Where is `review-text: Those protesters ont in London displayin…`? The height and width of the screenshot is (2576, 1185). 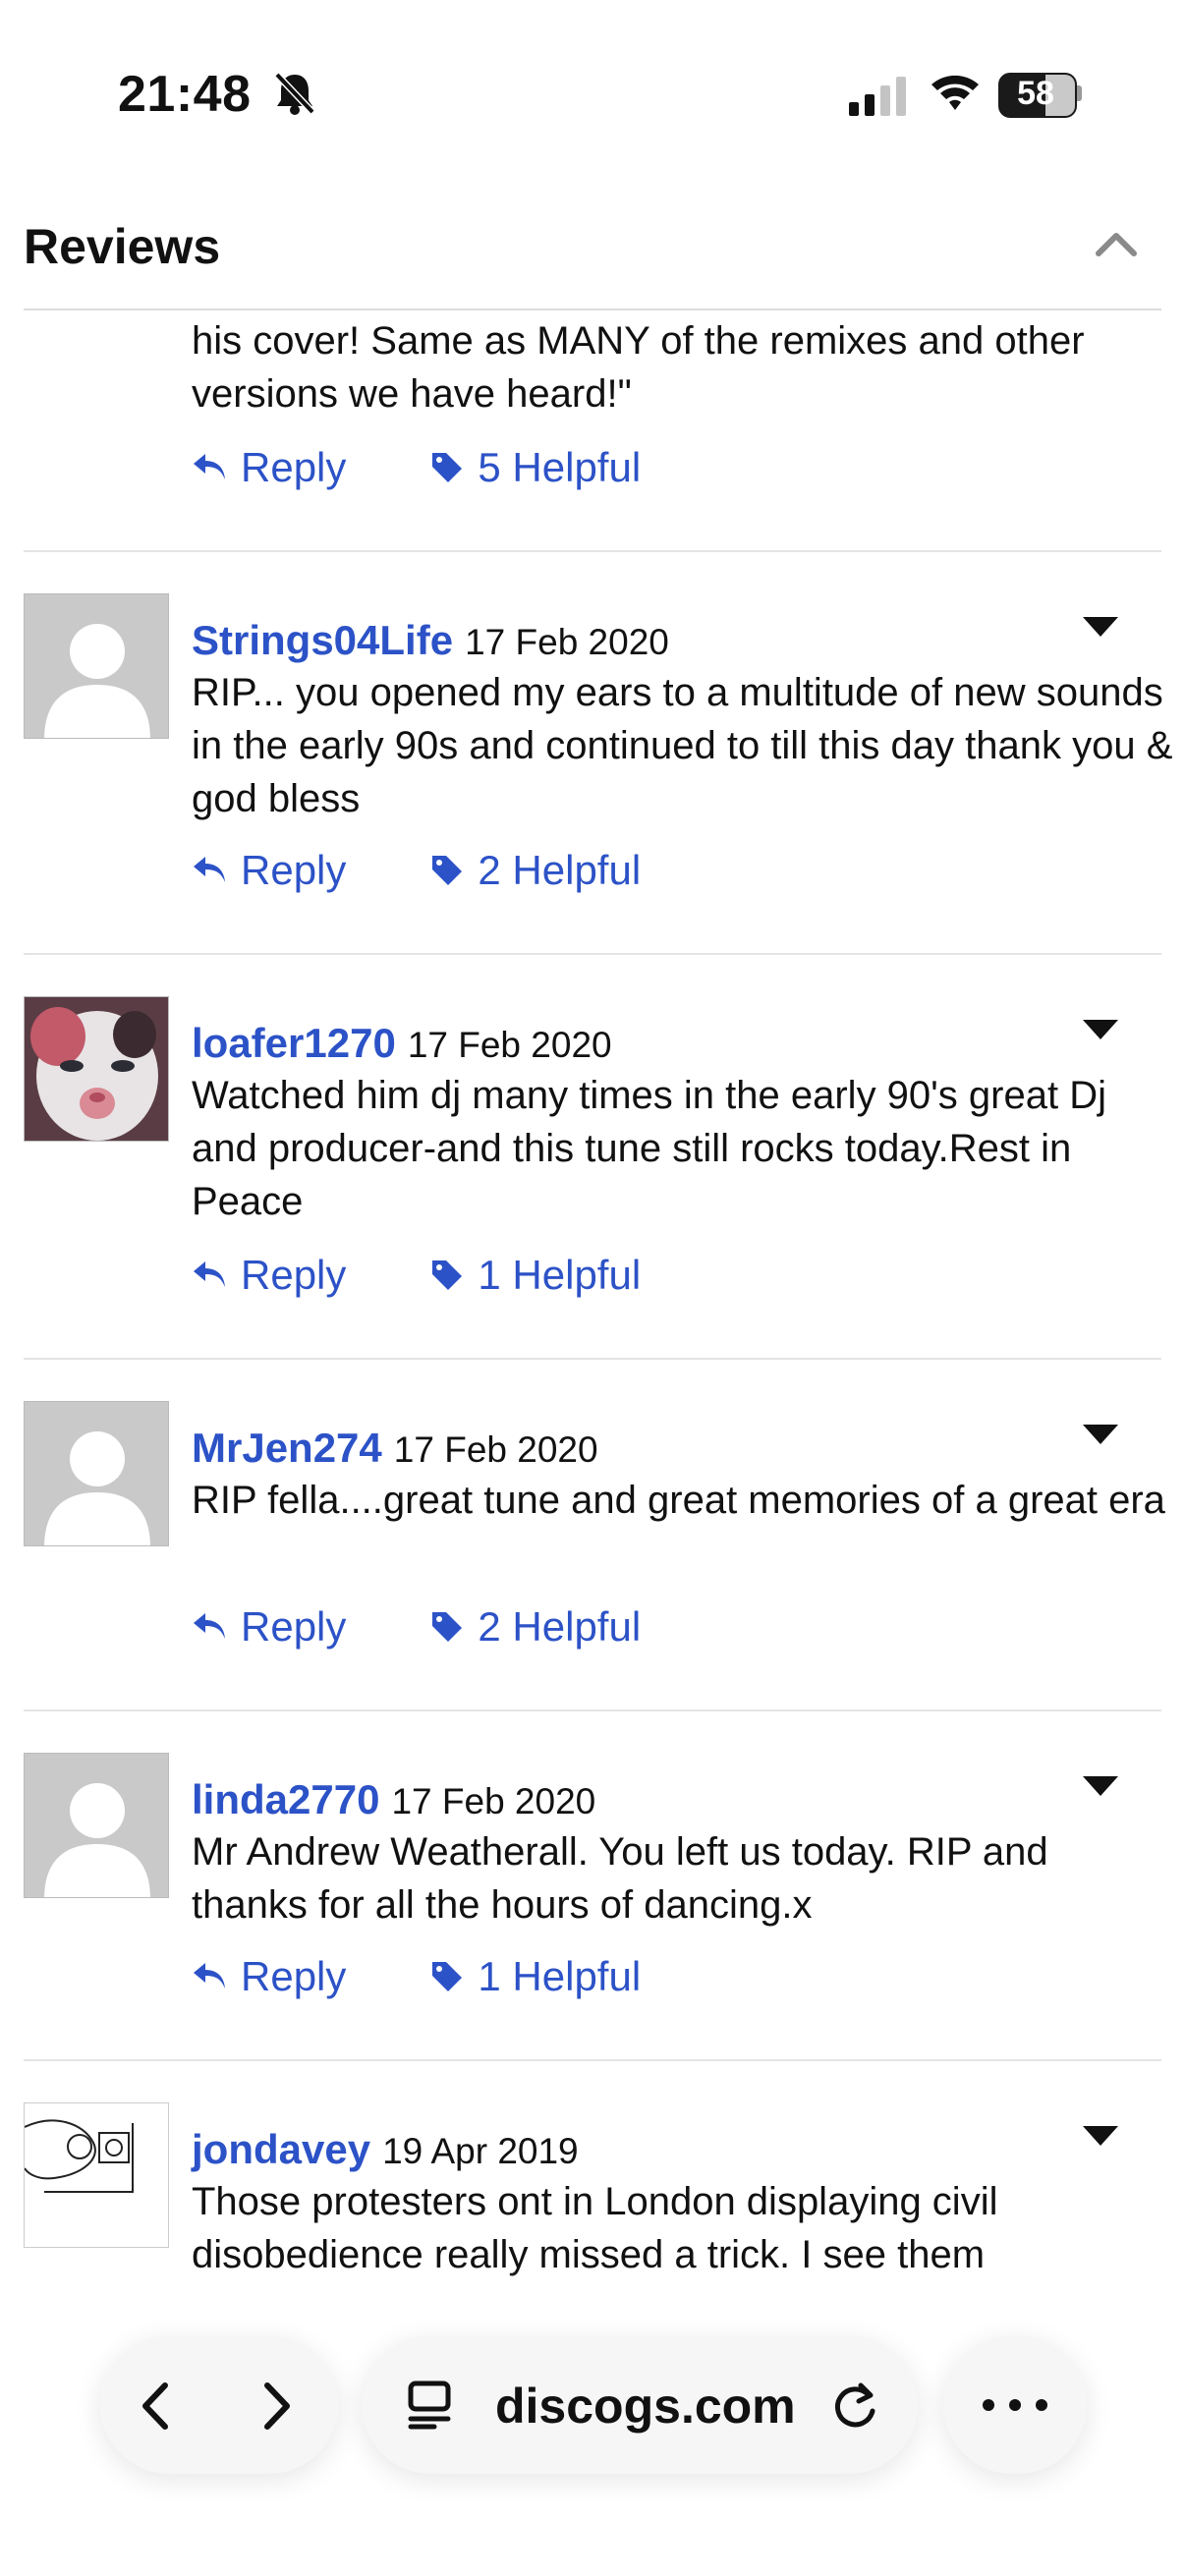
review-text: Those protesters ont in London displayin… is located at coordinates (595, 2228).